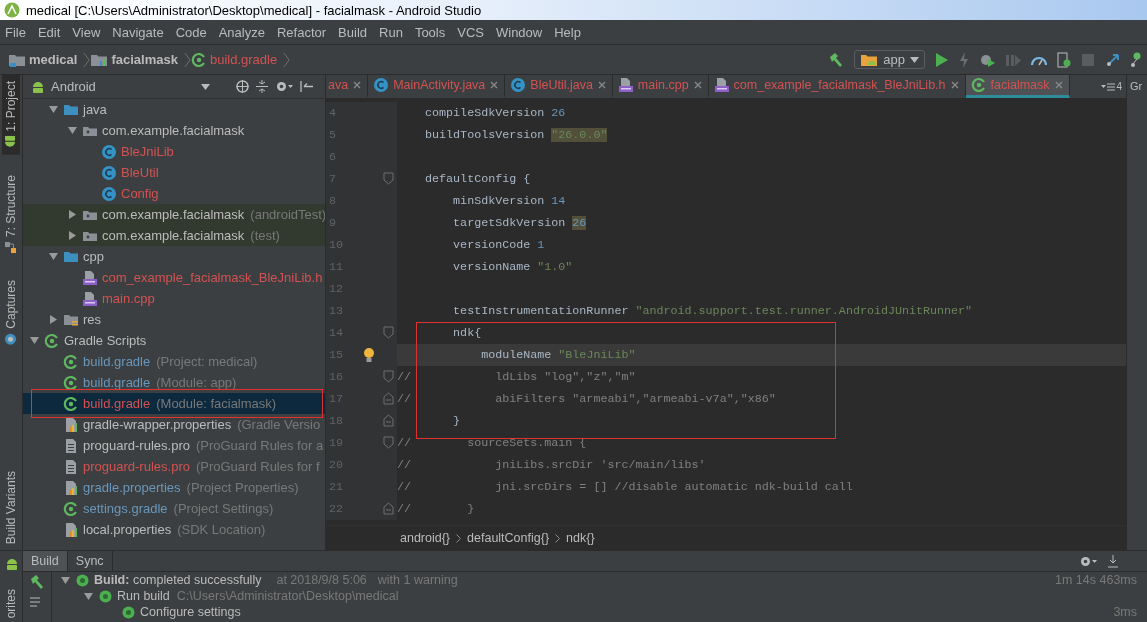 The height and width of the screenshot is (622, 1147). I want to click on device-icon, so click(1064, 59).